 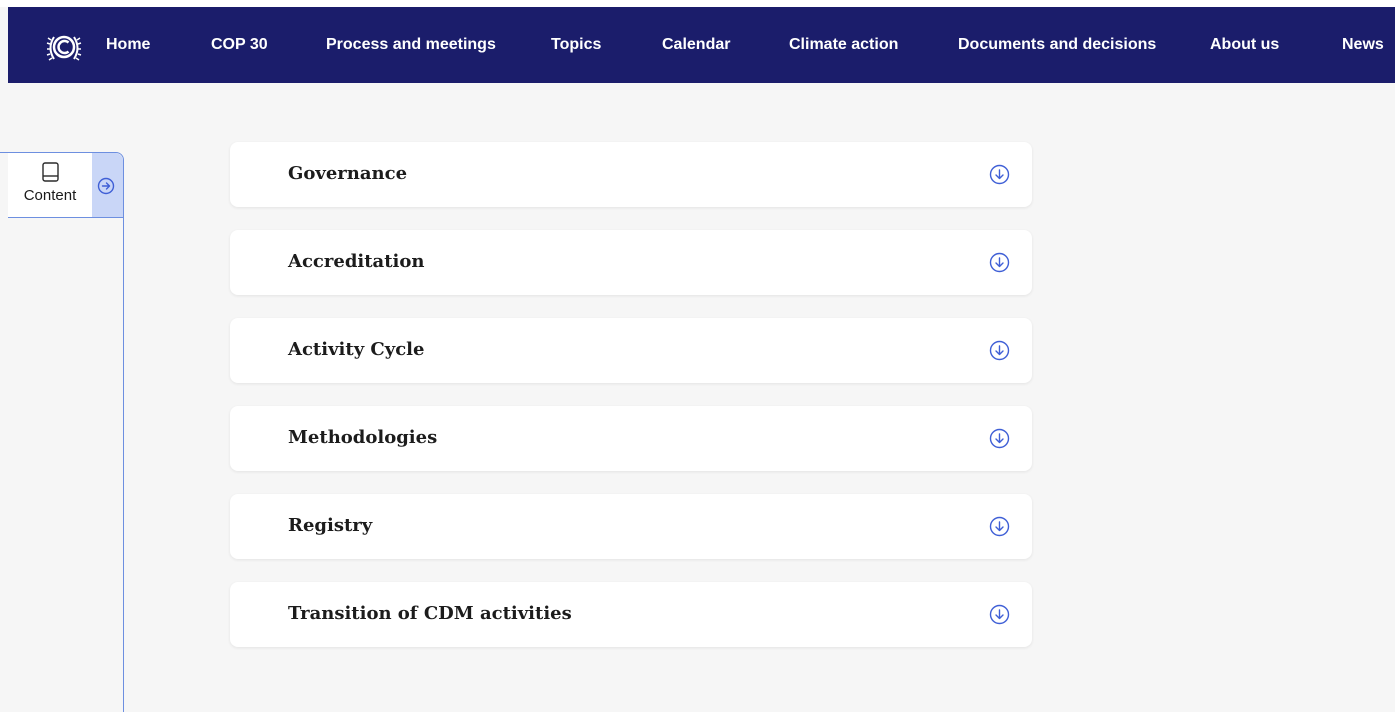 What do you see at coordinates (631, 438) in the screenshot?
I see `accordion-item-methodologies: Methodologies` at bounding box center [631, 438].